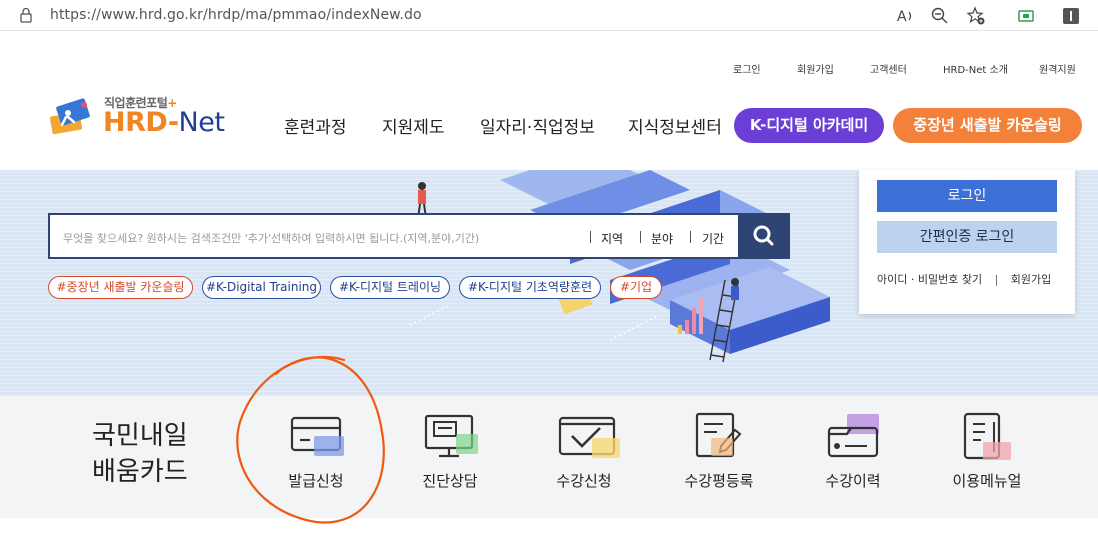 The height and width of the screenshot is (546, 1098). I want to click on card-item-enroll: 수강신청, so click(584, 453).